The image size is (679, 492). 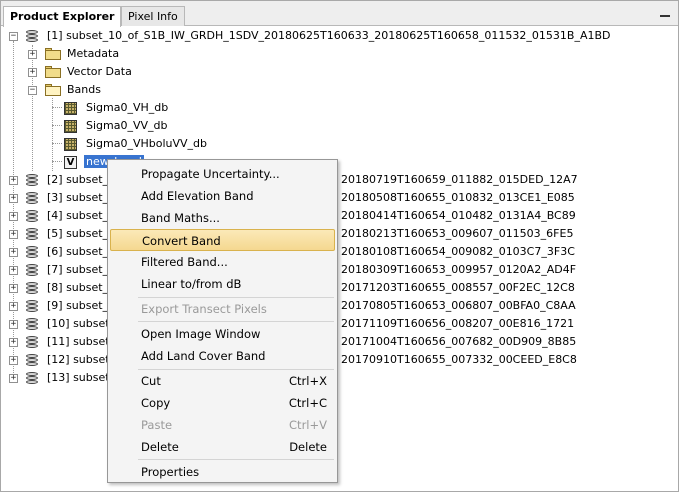 What do you see at coordinates (81, 269) in the screenshot?
I see `tree-item-label: [7] subset_7` at bounding box center [81, 269].